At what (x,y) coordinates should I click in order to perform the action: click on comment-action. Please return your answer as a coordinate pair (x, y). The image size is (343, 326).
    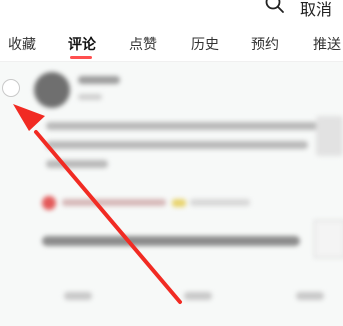
    Looking at the image, I should click on (198, 296).